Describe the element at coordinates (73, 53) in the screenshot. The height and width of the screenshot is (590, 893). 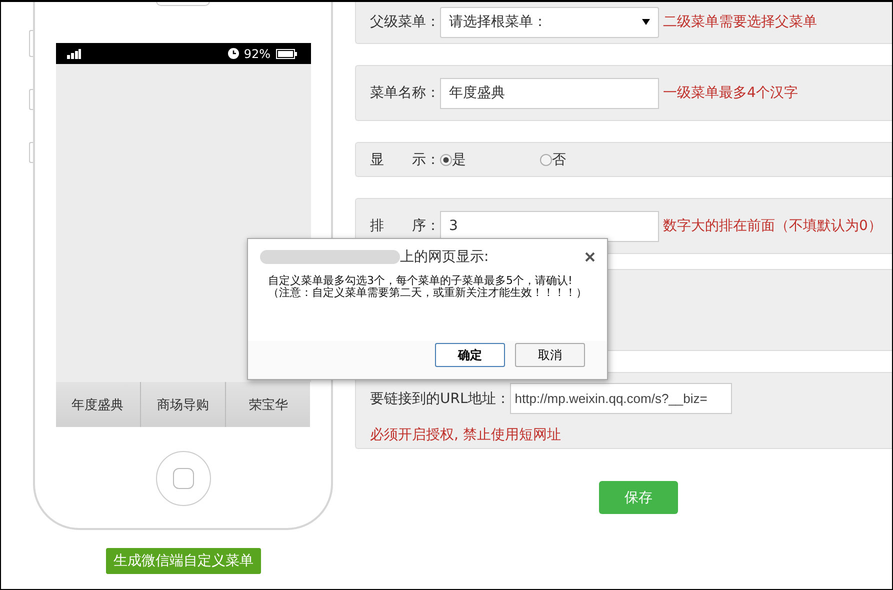
I see `signal-icon` at that location.